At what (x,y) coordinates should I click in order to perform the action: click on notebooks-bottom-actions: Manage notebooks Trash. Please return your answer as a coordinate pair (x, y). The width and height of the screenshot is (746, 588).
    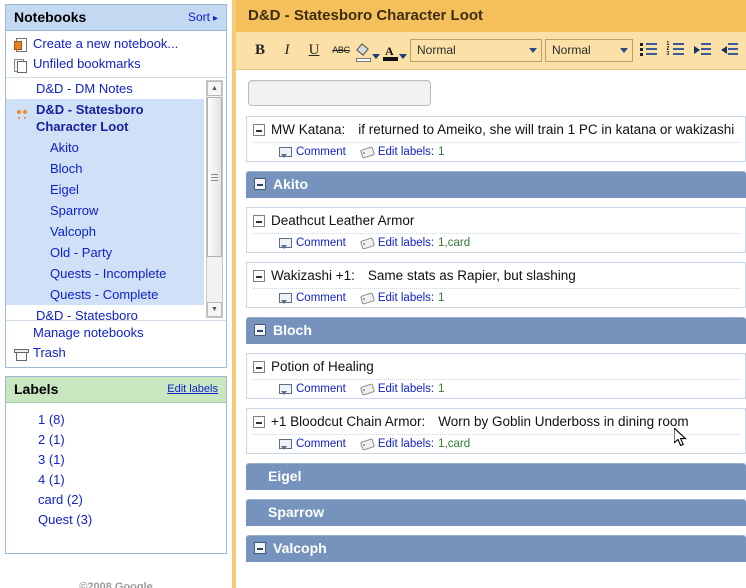
    Looking at the image, I should click on (116, 344).